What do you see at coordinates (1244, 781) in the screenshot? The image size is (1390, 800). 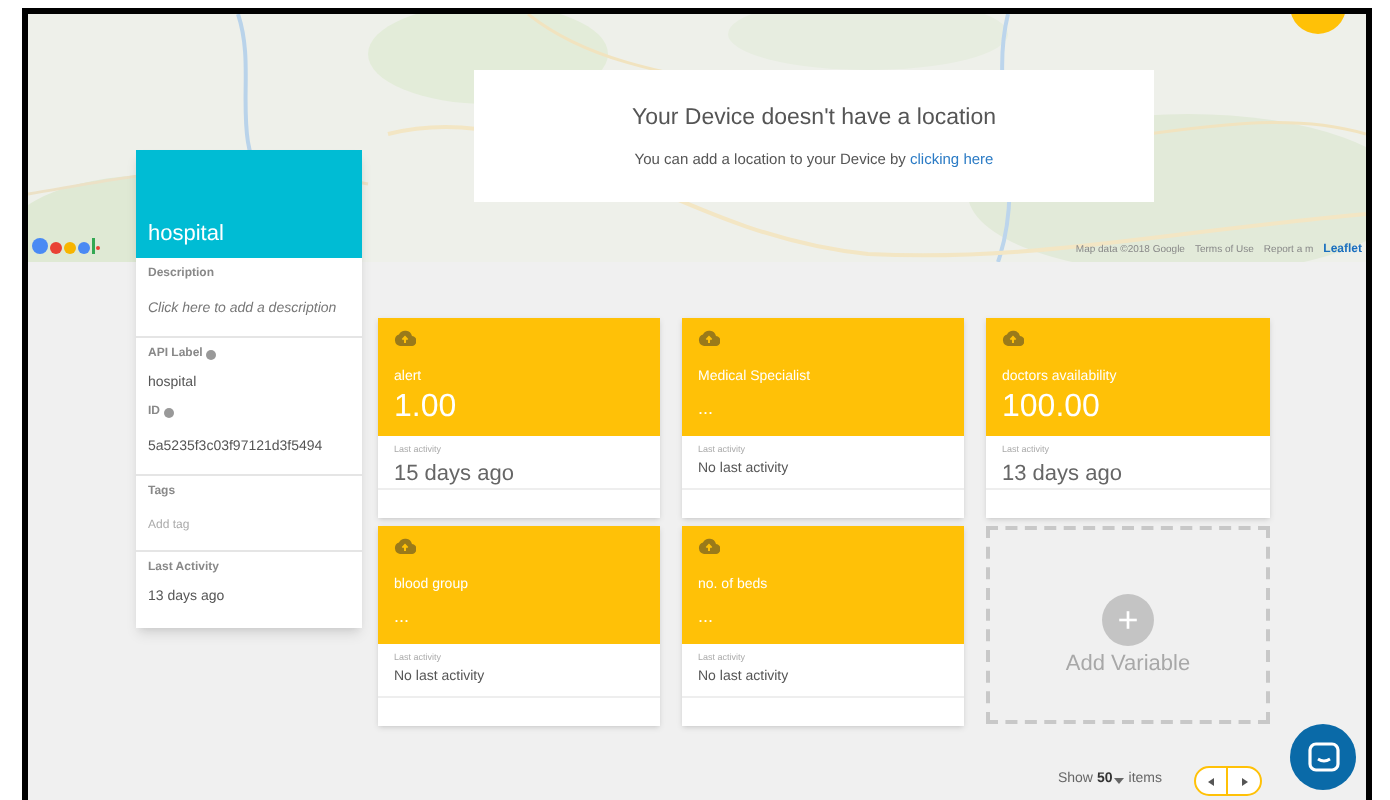 I see `right-arrow-icon` at bounding box center [1244, 781].